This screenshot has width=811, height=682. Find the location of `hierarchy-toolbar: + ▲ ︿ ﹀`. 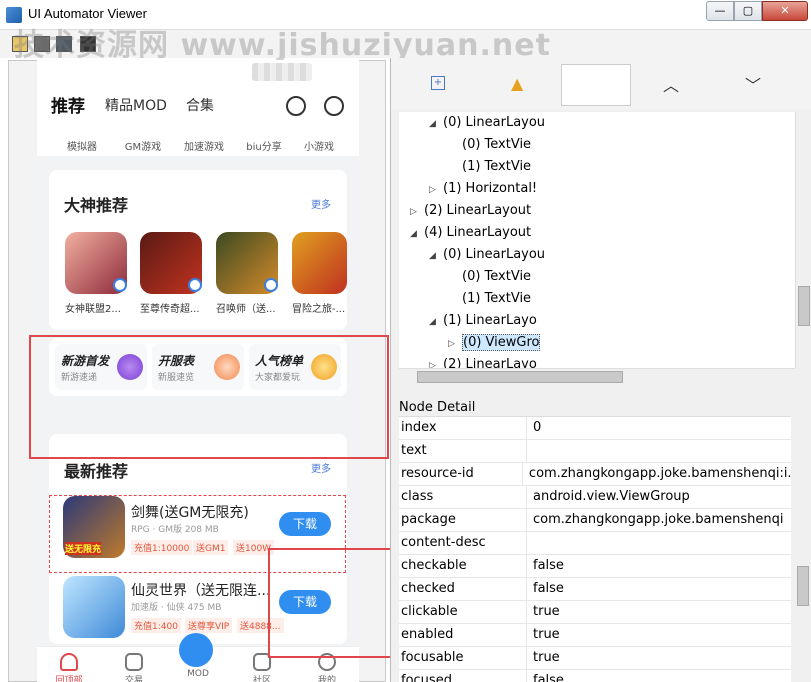

hierarchy-toolbar: + ▲ ︿ ﹀ is located at coordinates (601, 84).